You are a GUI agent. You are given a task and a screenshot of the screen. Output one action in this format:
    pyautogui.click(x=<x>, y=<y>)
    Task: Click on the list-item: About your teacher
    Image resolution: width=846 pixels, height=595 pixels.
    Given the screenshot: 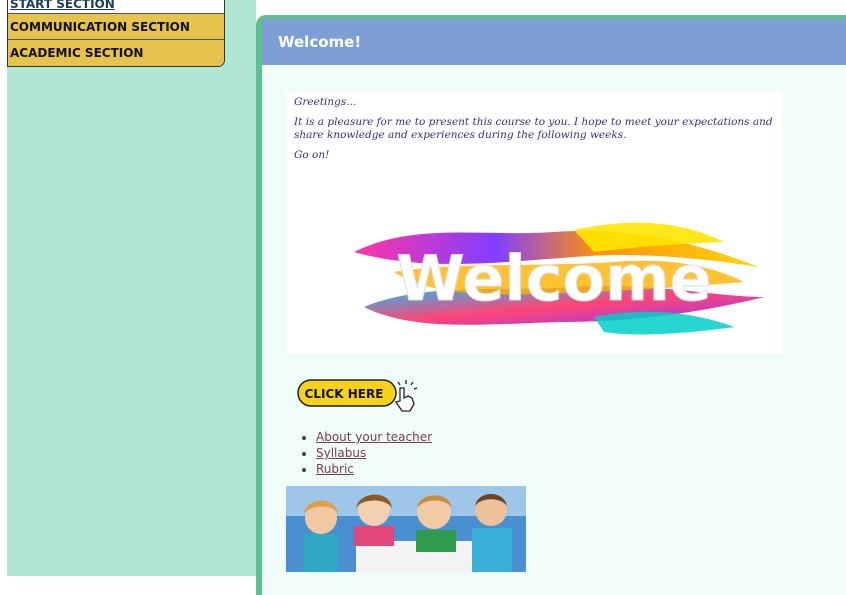 What is the action you would take?
    pyautogui.click(x=374, y=437)
    